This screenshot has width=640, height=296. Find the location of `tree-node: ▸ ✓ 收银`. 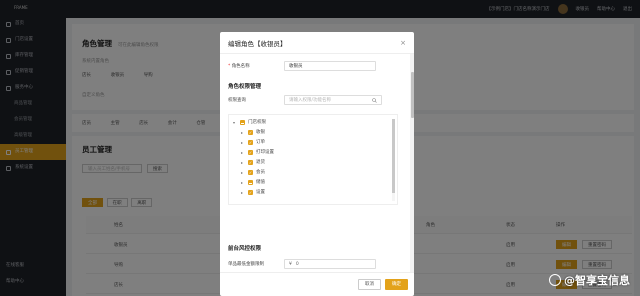

tree-node: ▸ ✓ 收银 is located at coordinates (253, 132).